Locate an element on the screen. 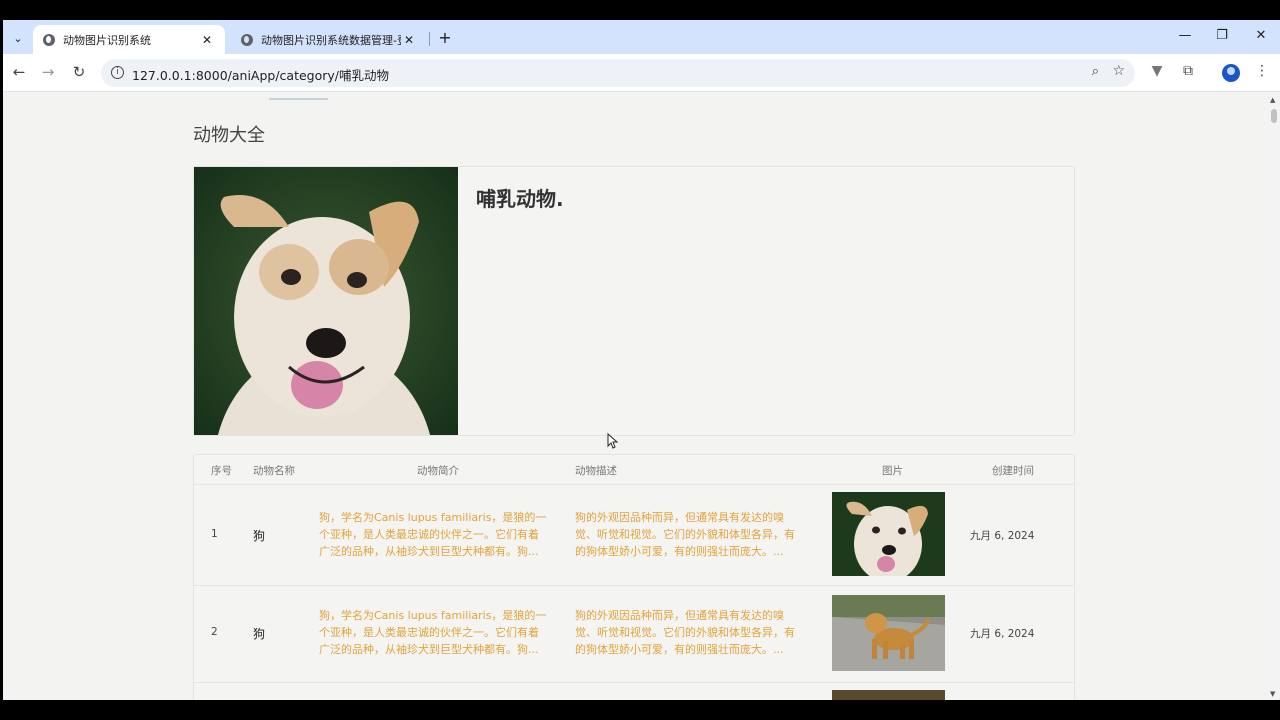  row-index: 2 is located at coordinates (214, 632).